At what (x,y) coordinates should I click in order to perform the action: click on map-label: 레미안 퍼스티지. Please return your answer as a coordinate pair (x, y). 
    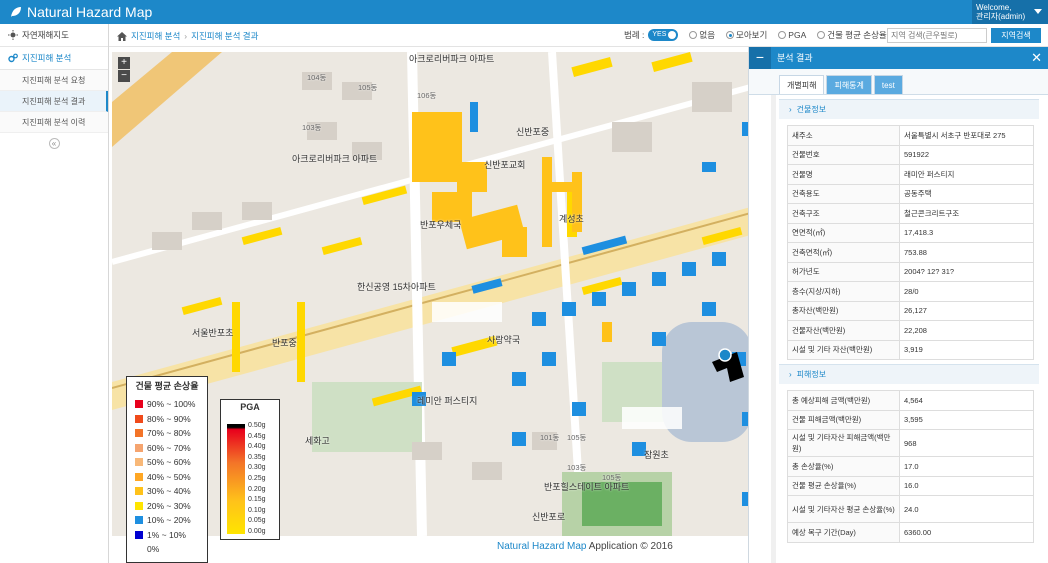
    Looking at the image, I should click on (447, 401).